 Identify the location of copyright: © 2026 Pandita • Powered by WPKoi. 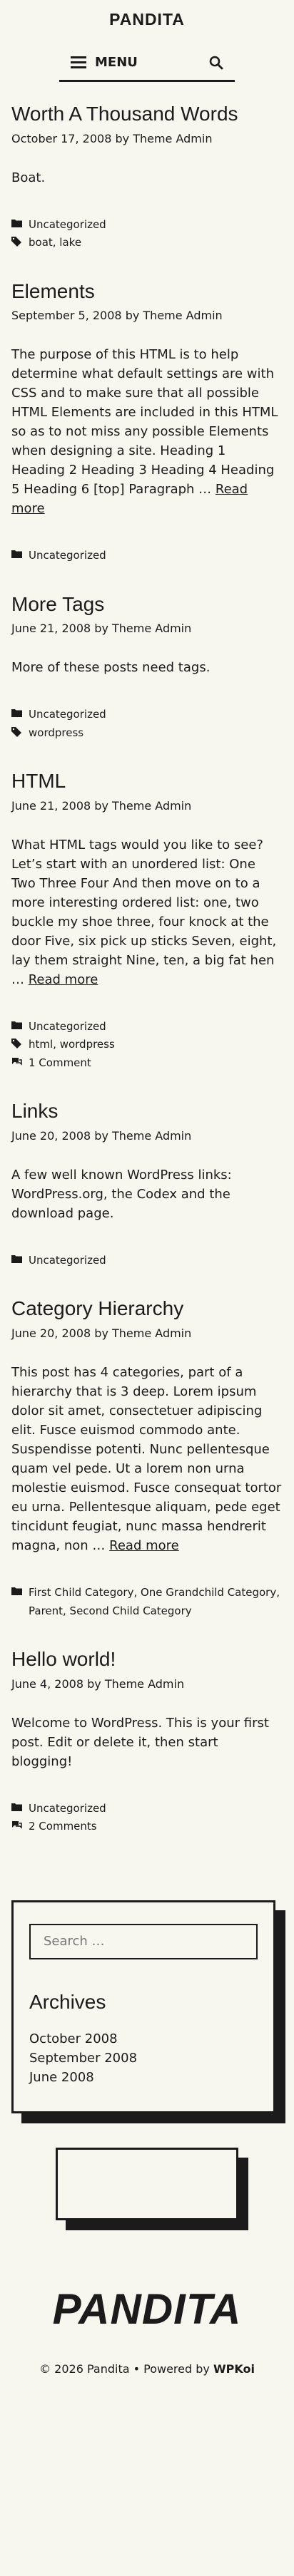
(147, 2369).